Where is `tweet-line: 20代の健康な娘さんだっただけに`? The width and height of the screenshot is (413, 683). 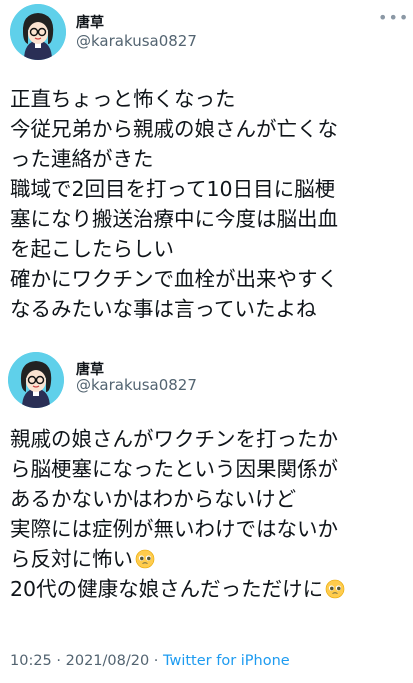 tweet-line: 20代の健康な娘さんだっただけに is located at coordinates (167, 589).